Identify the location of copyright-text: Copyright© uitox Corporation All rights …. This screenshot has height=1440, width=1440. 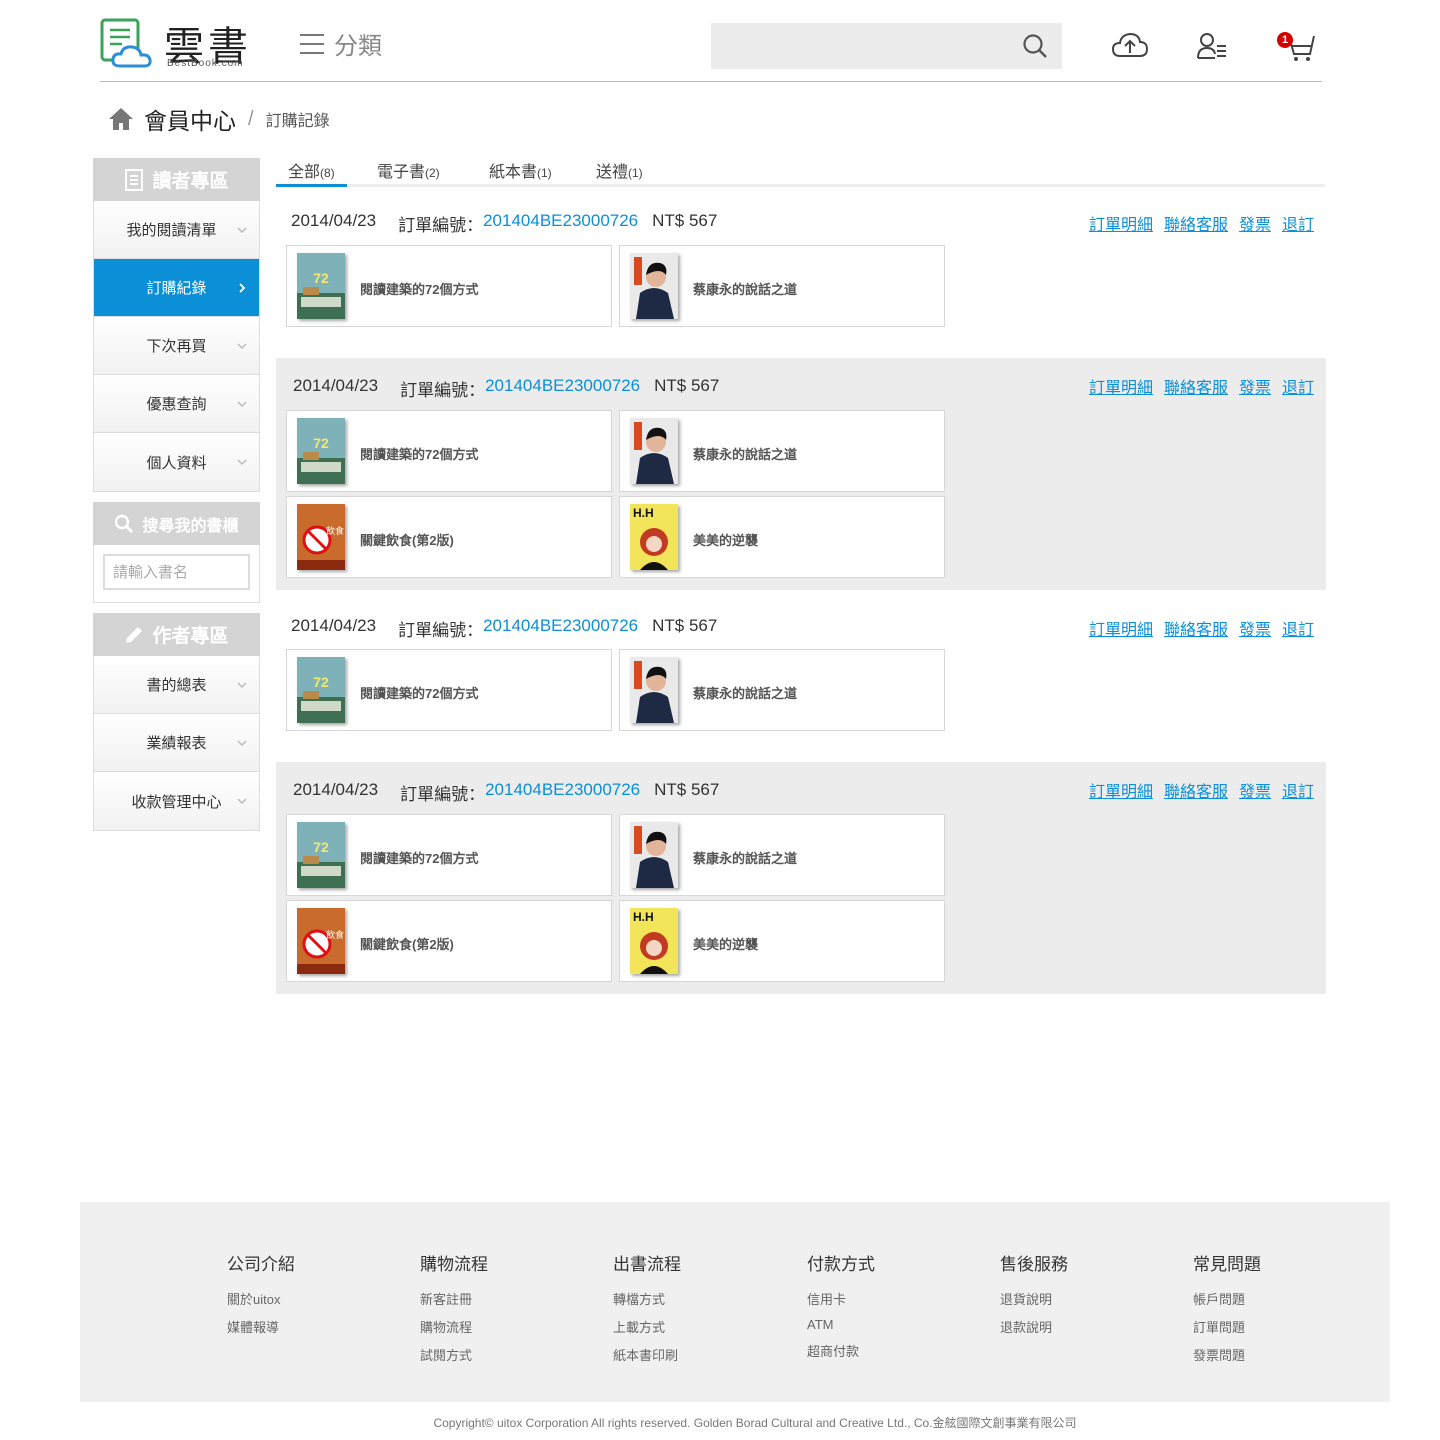
(755, 1423).